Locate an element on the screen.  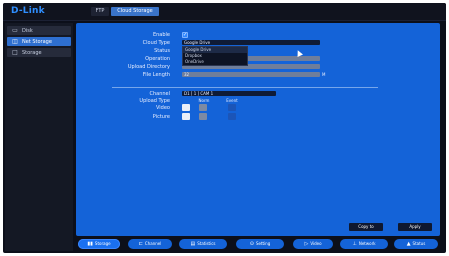
nav-label: Setting is located at coordinates (263, 243).